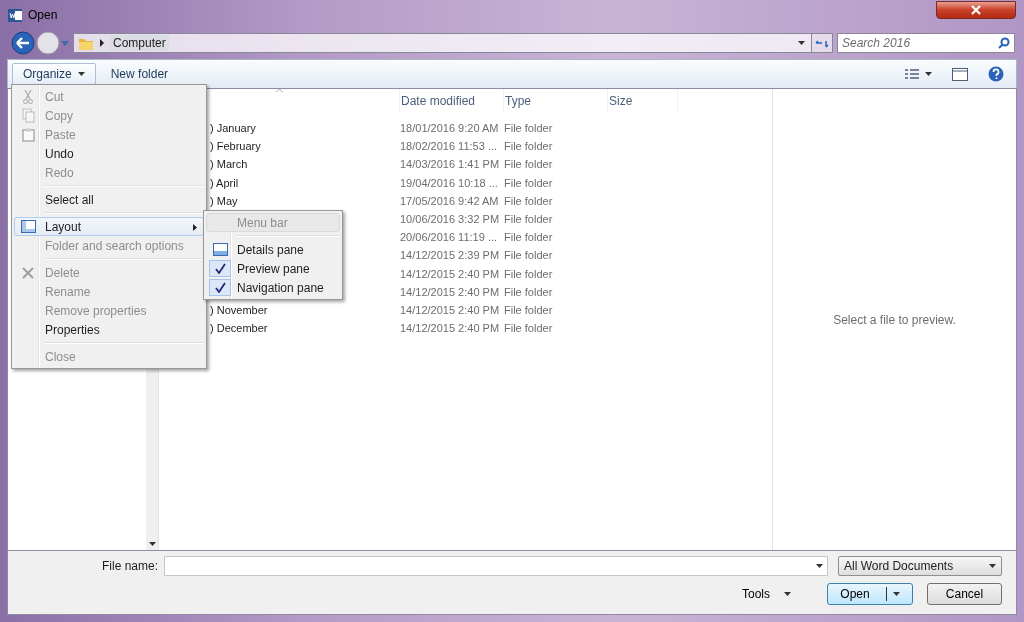 The width and height of the screenshot is (1024, 622). Describe the element at coordinates (54, 74) in the screenshot. I see `organize-menu-button: Organize` at that location.